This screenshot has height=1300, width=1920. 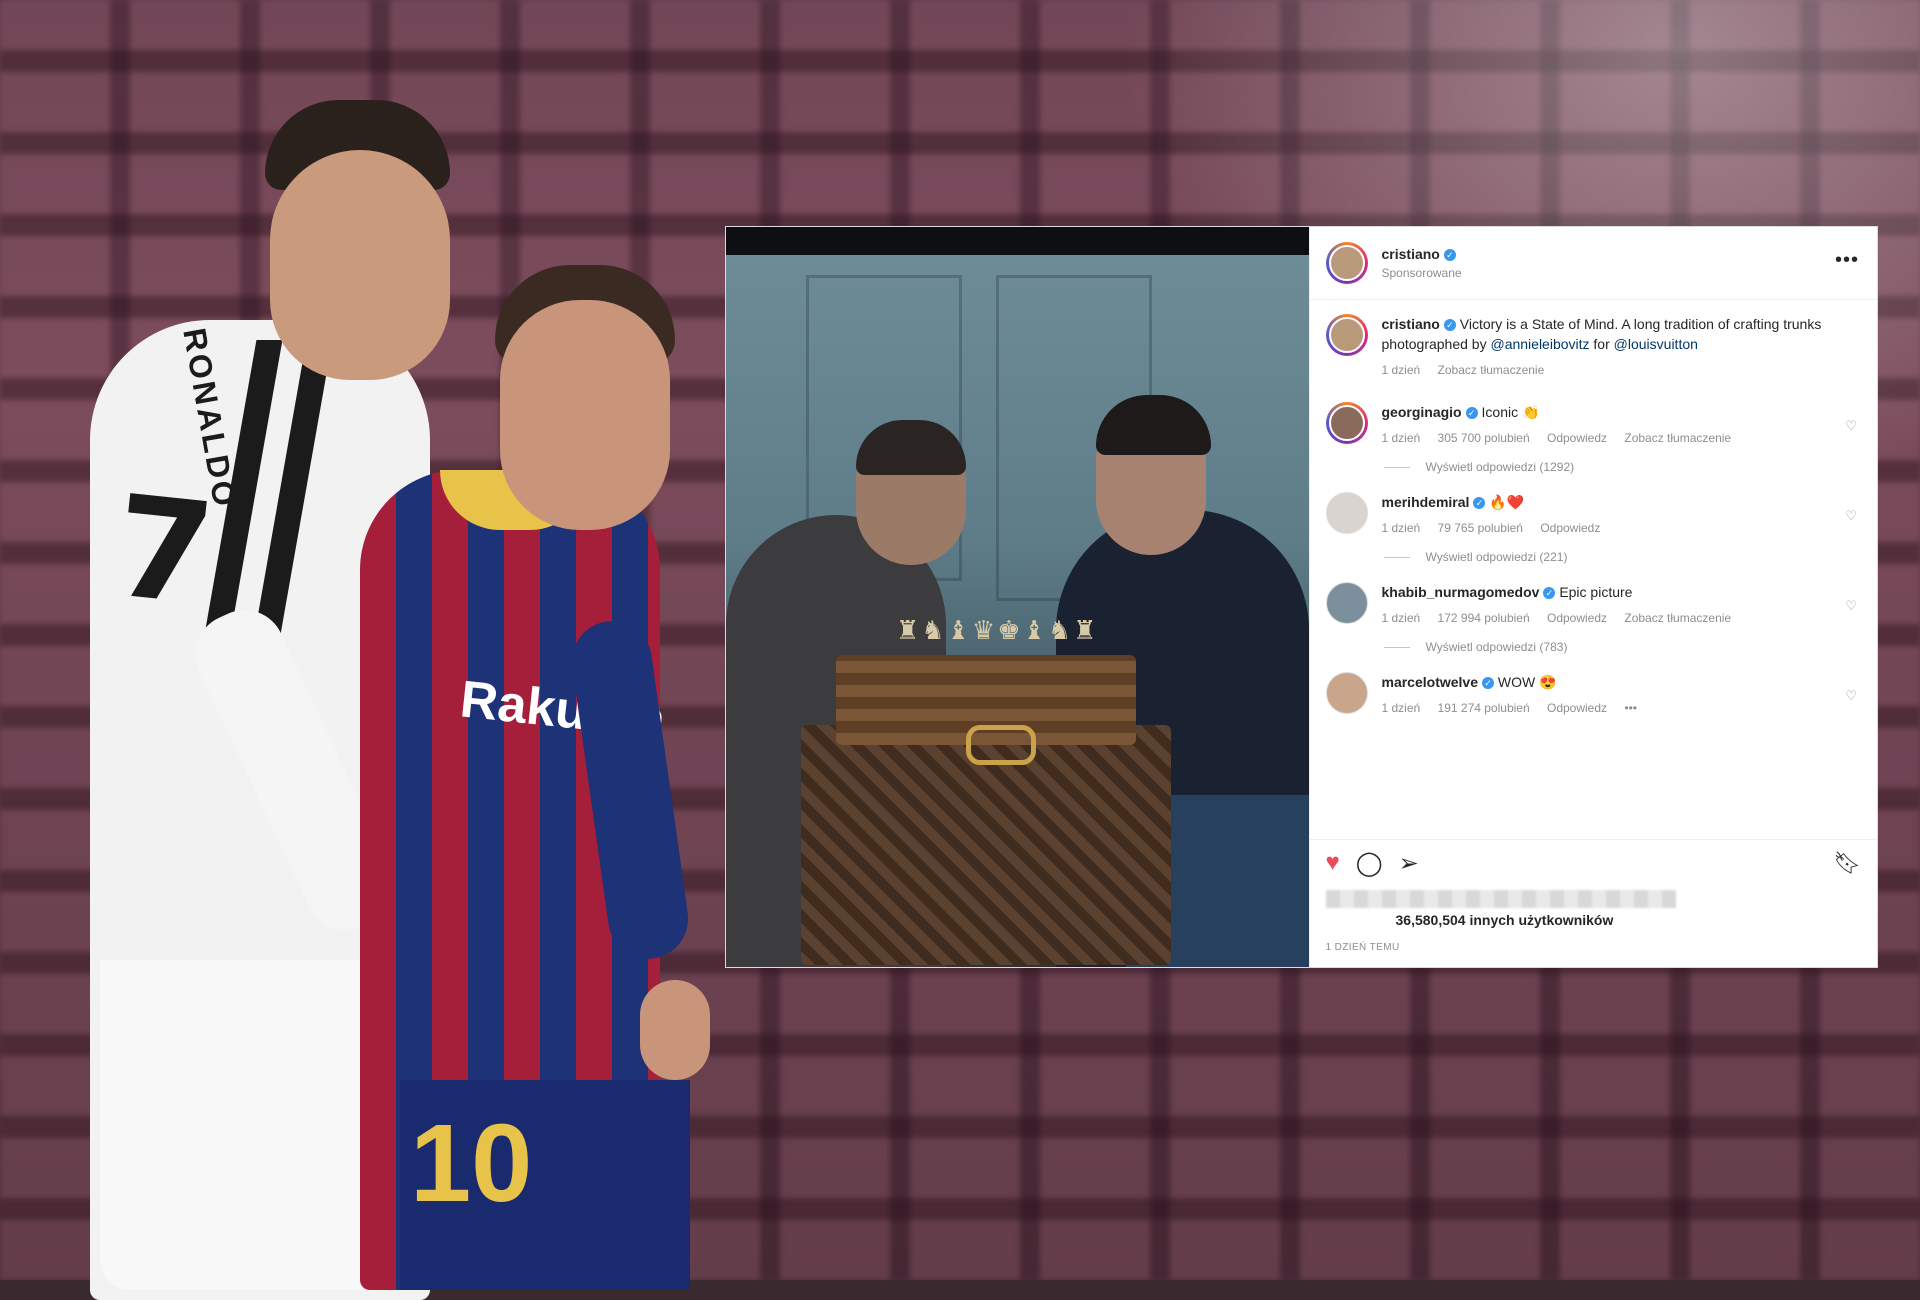 What do you see at coordinates (1496, 647) in the screenshot?
I see `view-replies-label: Wyświetl odpowiedzi (783)` at bounding box center [1496, 647].